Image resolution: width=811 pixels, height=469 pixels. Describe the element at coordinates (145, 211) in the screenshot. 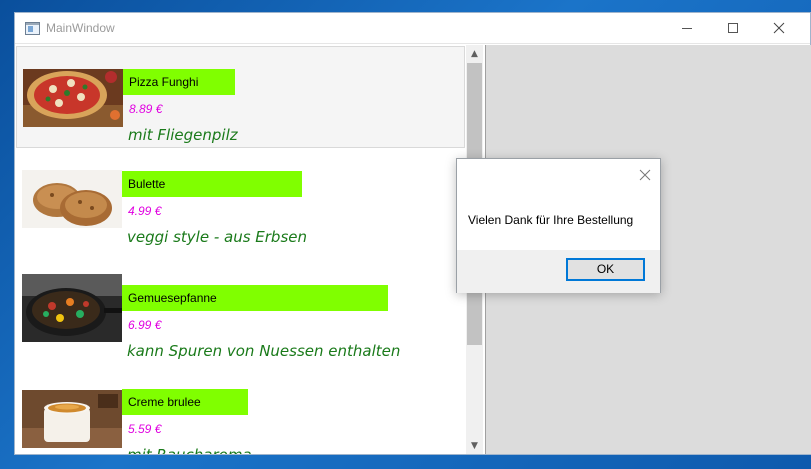

I see `item-price: 4.99 €` at that location.